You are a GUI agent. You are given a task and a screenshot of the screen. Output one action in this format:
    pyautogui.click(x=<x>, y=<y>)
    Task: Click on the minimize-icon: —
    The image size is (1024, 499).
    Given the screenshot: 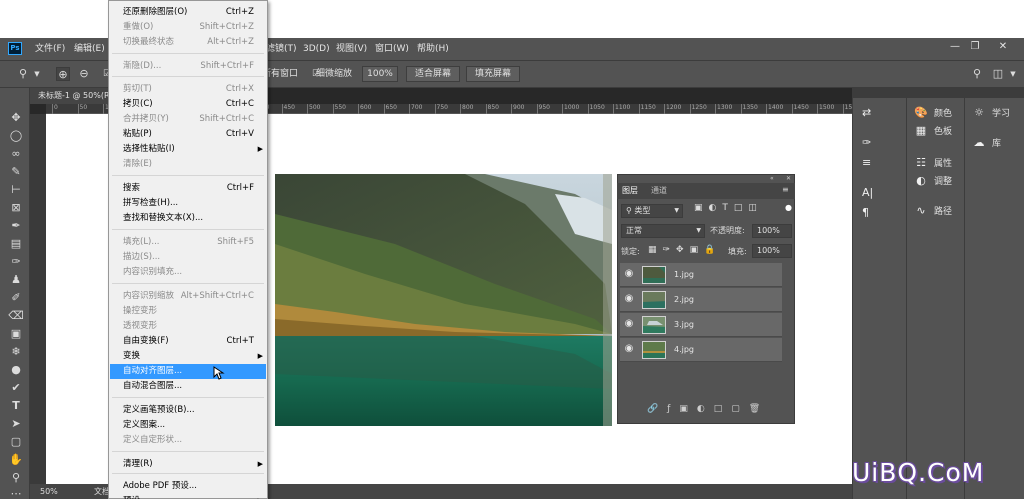 What is the action you would take?
    pyautogui.click(x=955, y=47)
    